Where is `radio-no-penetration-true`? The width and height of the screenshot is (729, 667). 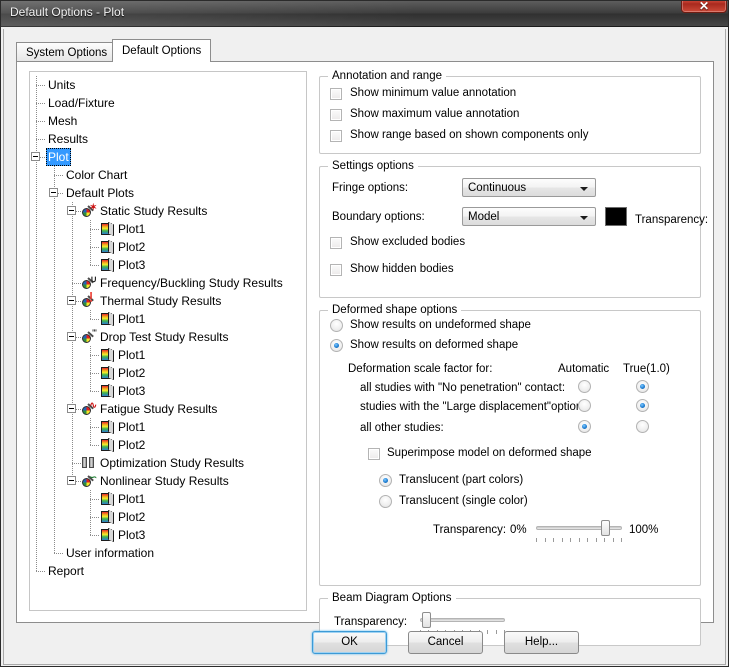 radio-no-penetration-true is located at coordinates (642, 386).